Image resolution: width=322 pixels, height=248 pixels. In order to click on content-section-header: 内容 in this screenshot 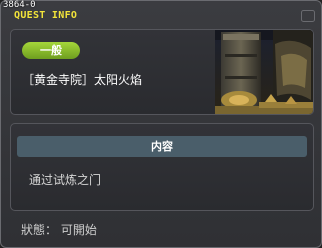, I will do `click(162, 146)`.